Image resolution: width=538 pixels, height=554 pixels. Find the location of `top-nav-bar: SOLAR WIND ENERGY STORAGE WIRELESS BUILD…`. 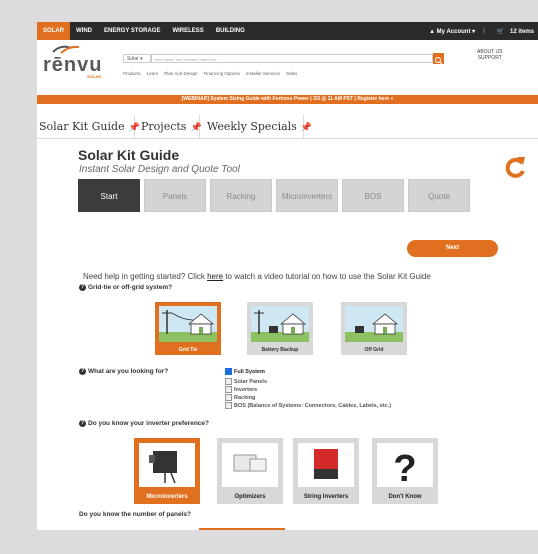

top-nav-bar: SOLAR WIND ENERGY STORAGE WIRELESS BUILD… is located at coordinates (287, 31).